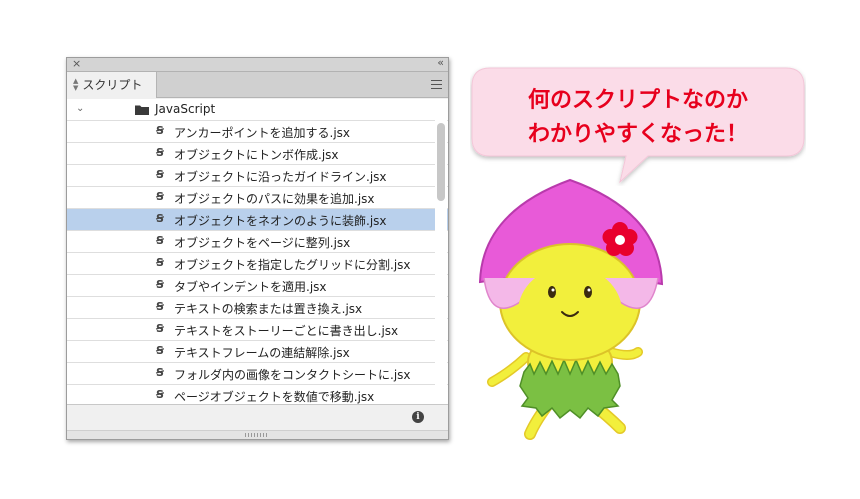  Describe the element at coordinates (250, 287) in the screenshot. I see `script-label: タブやインデントを適用.jsx` at that location.